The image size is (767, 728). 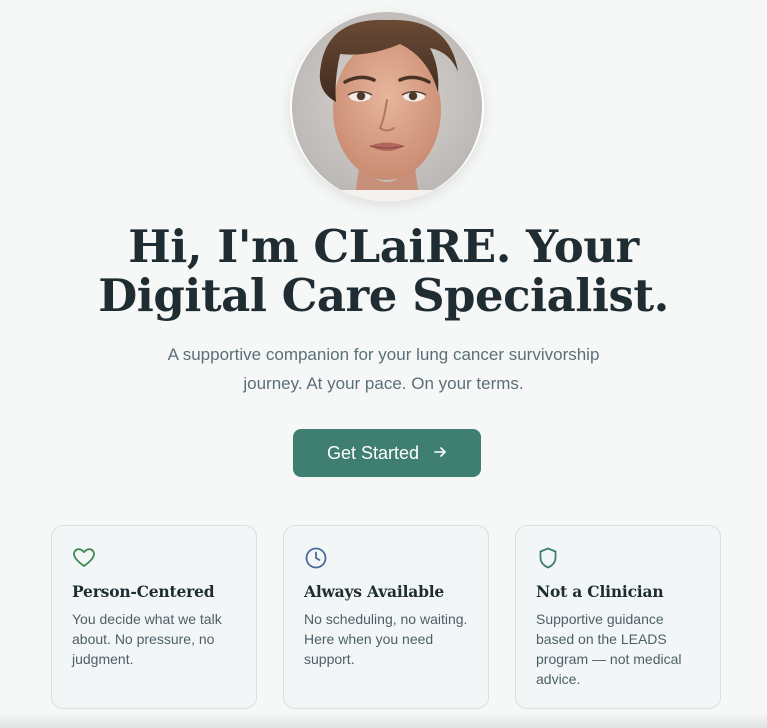 I want to click on feature-title: Person-Centered, so click(x=143, y=591).